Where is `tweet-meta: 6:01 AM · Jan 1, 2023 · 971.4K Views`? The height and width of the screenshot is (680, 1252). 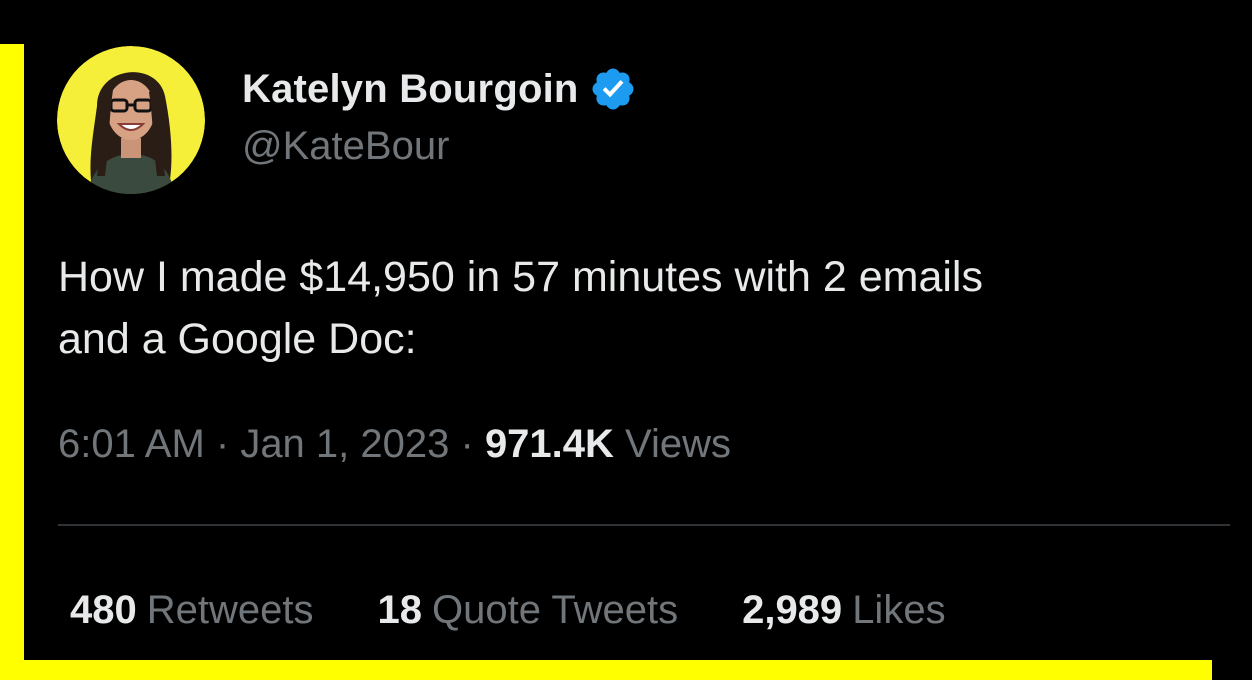
tweet-meta: 6:01 AM · Jan 1, 2023 · 971.4K Views is located at coordinates (394, 444).